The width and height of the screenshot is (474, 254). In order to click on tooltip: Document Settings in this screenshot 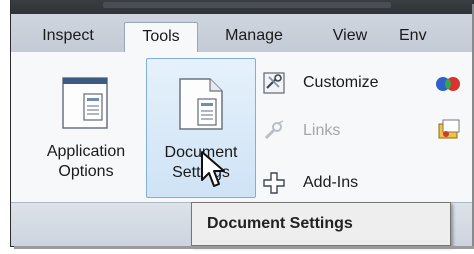, I will do `click(321, 224)`.